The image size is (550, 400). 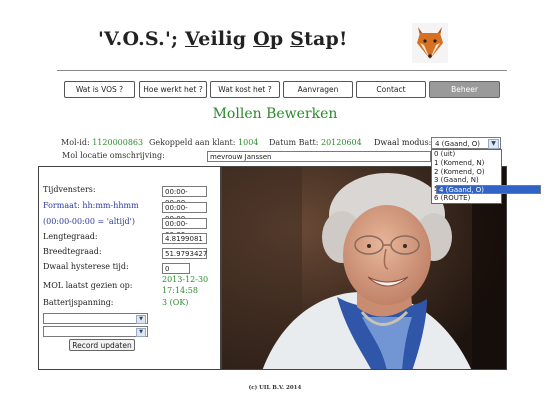 What do you see at coordinates (102, 345) in the screenshot?
I see `update-record-button: Record updaten` at bounding box center [102, 345].